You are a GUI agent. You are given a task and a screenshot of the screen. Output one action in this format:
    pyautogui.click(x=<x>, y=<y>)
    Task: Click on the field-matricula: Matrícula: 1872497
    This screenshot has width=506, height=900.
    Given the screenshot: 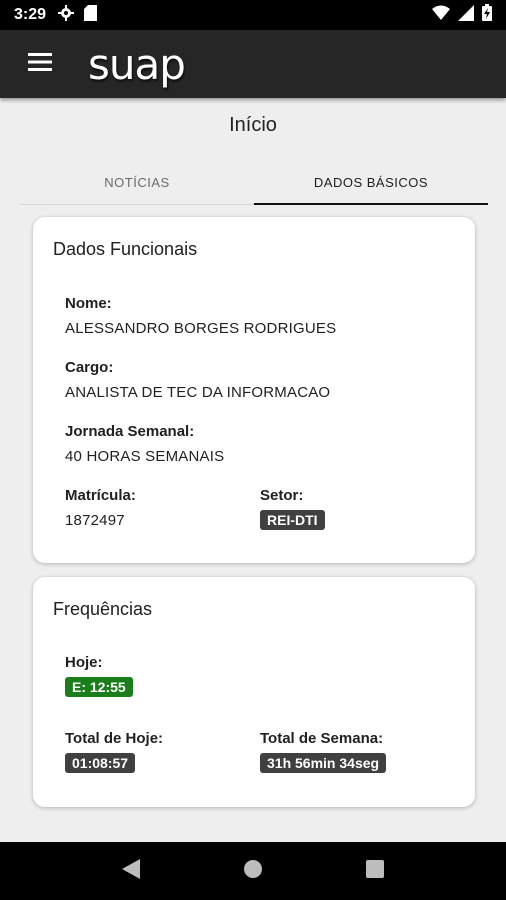 What is the action you would take?
    pyautogui.click(x=100, y=508)
    